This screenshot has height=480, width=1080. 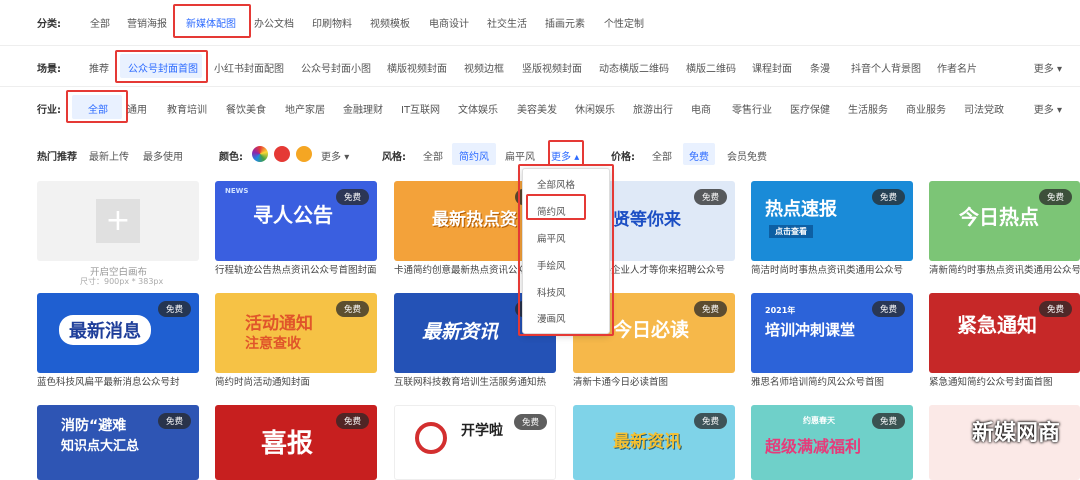 I want to click on category-marketing-poster: 营销海报, so click(x=147, y=22).